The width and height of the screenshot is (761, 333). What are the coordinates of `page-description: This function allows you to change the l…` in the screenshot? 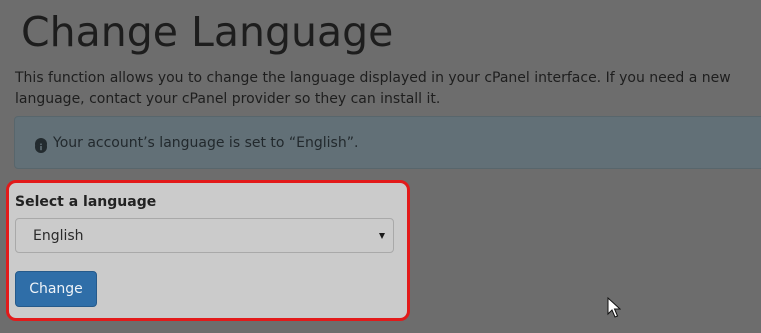 It's located at (373, 88).